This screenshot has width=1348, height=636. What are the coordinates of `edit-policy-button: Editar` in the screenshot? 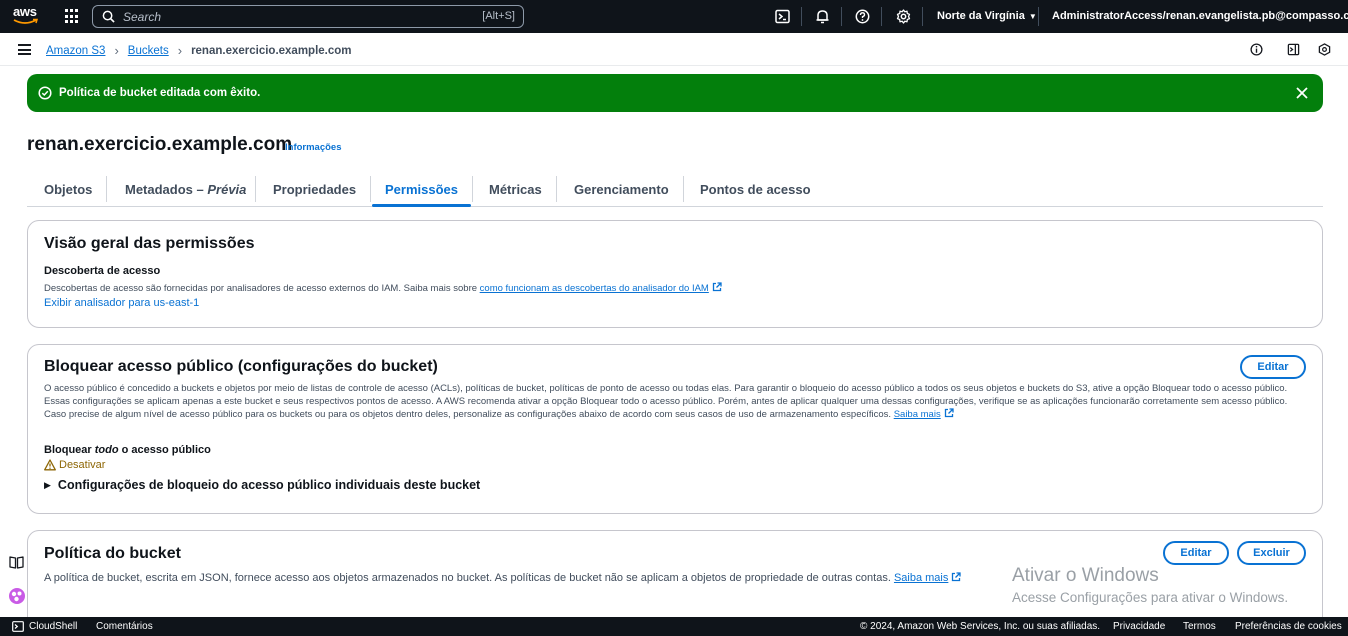 It's located at (1196, 553).